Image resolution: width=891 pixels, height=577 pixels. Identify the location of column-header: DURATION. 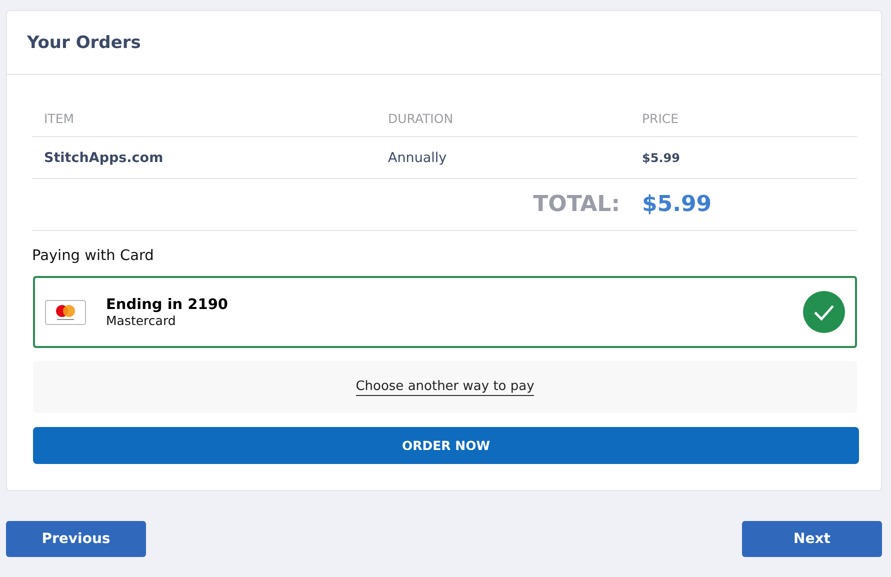
(421, 118).